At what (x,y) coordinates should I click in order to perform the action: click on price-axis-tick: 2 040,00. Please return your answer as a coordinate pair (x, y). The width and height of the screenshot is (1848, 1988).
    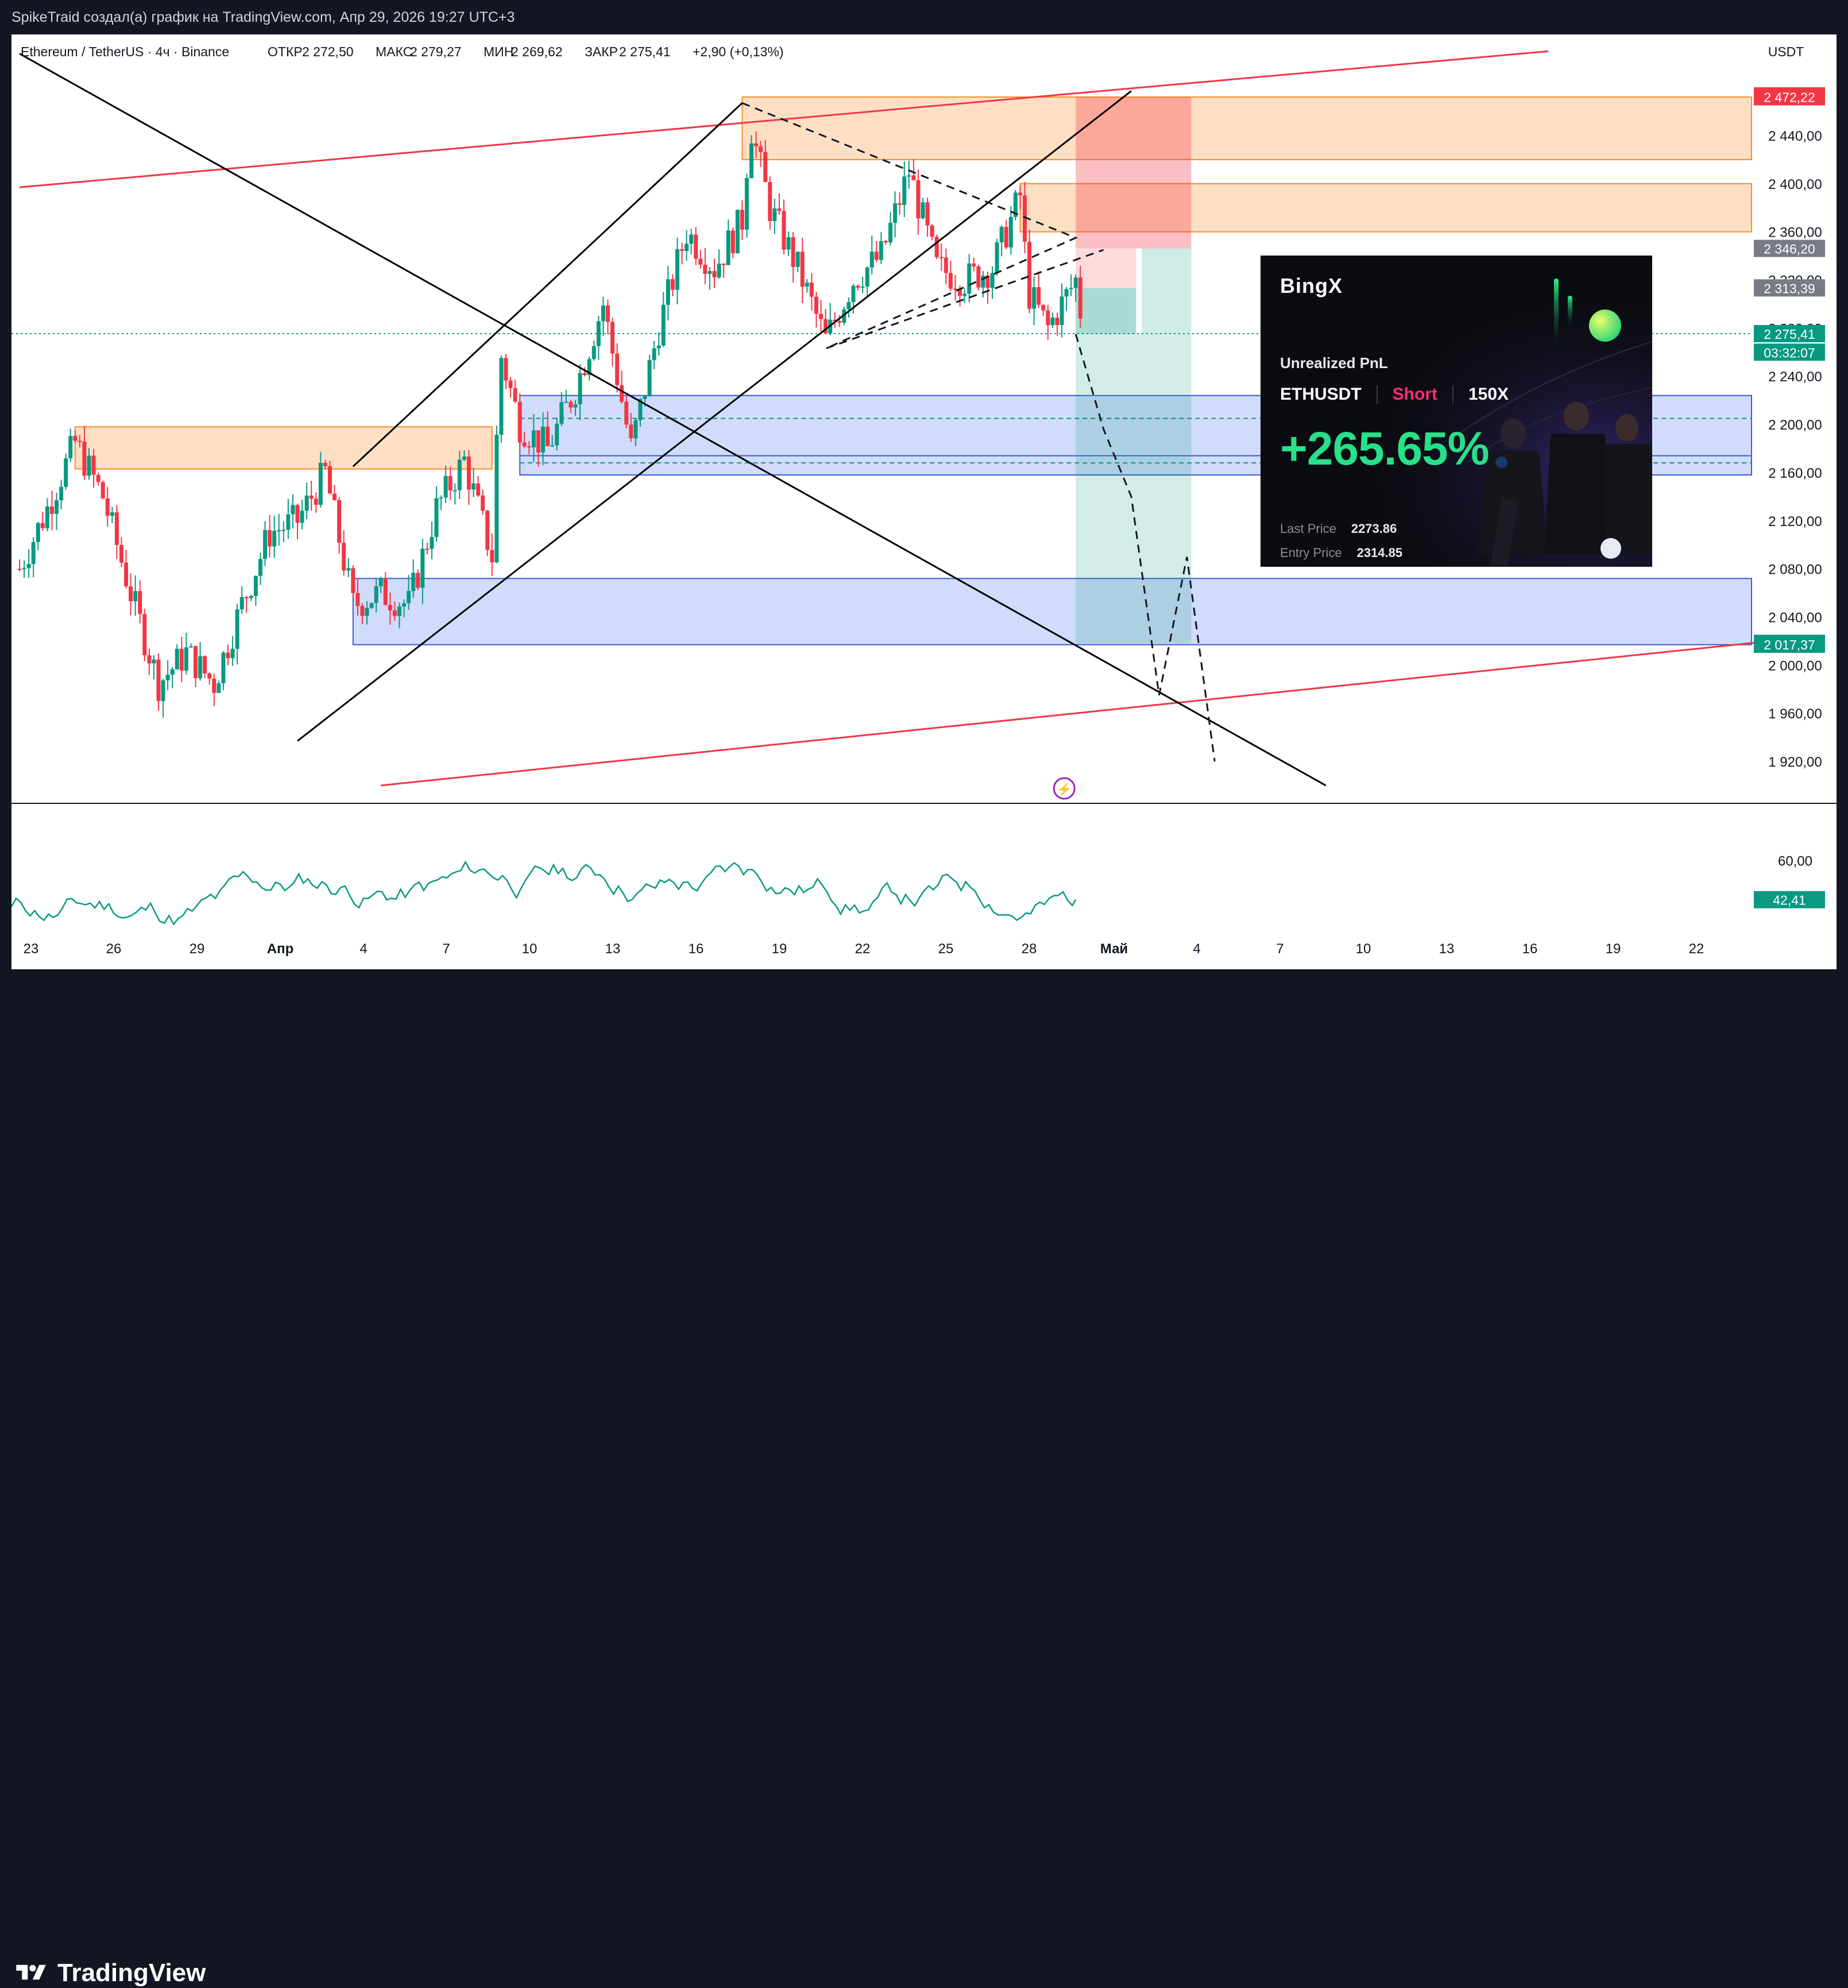
    Looking at the image, I should click on (1795, 617).